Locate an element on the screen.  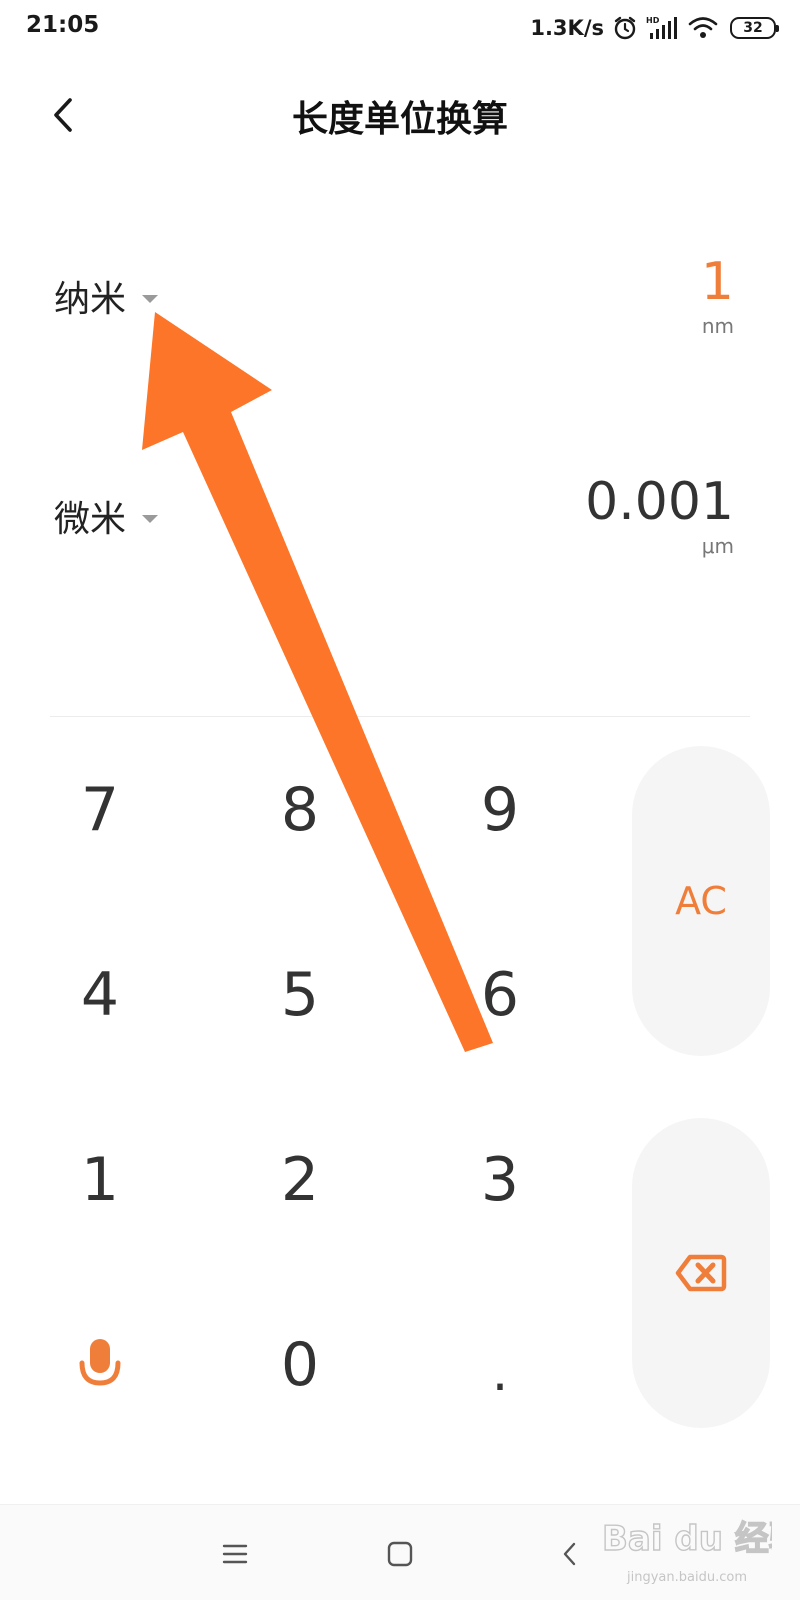
to-value-block: 0.001 μm is located at coordinates (659, 514).